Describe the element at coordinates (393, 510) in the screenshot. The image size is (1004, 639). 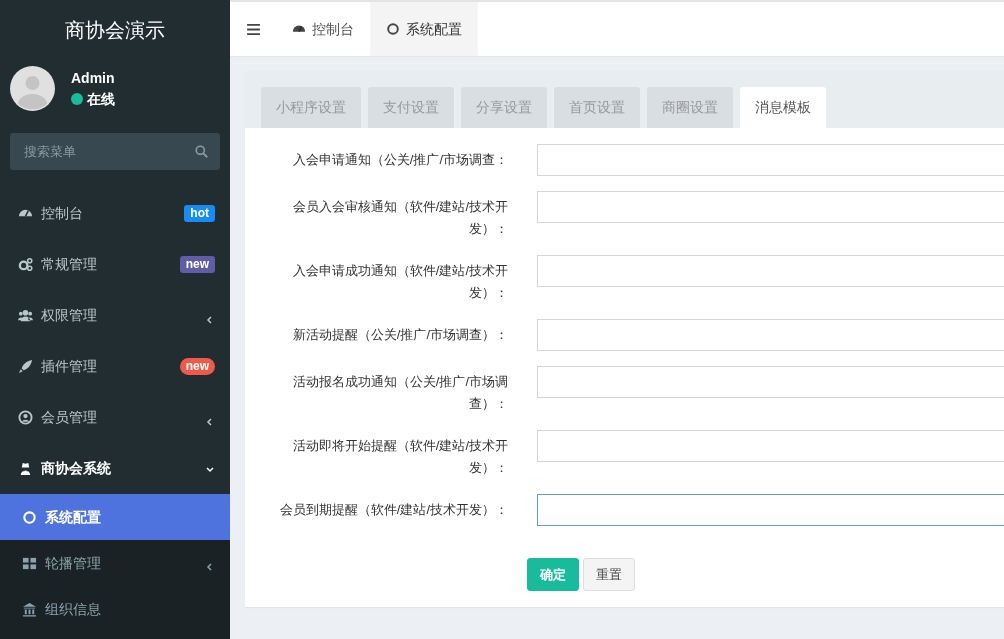
I see `field-label: 会员到期提醒（软件/建站/技术开发）：` at that location.